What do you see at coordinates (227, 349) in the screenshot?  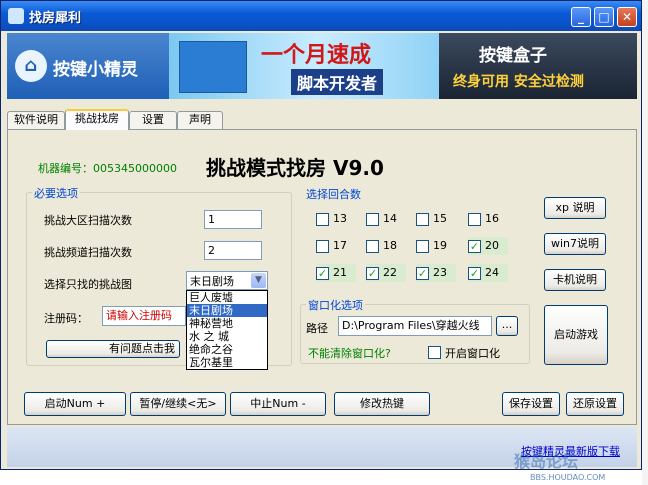 I see `map-option: 绝命之谷` at bounding box center [227, 349].